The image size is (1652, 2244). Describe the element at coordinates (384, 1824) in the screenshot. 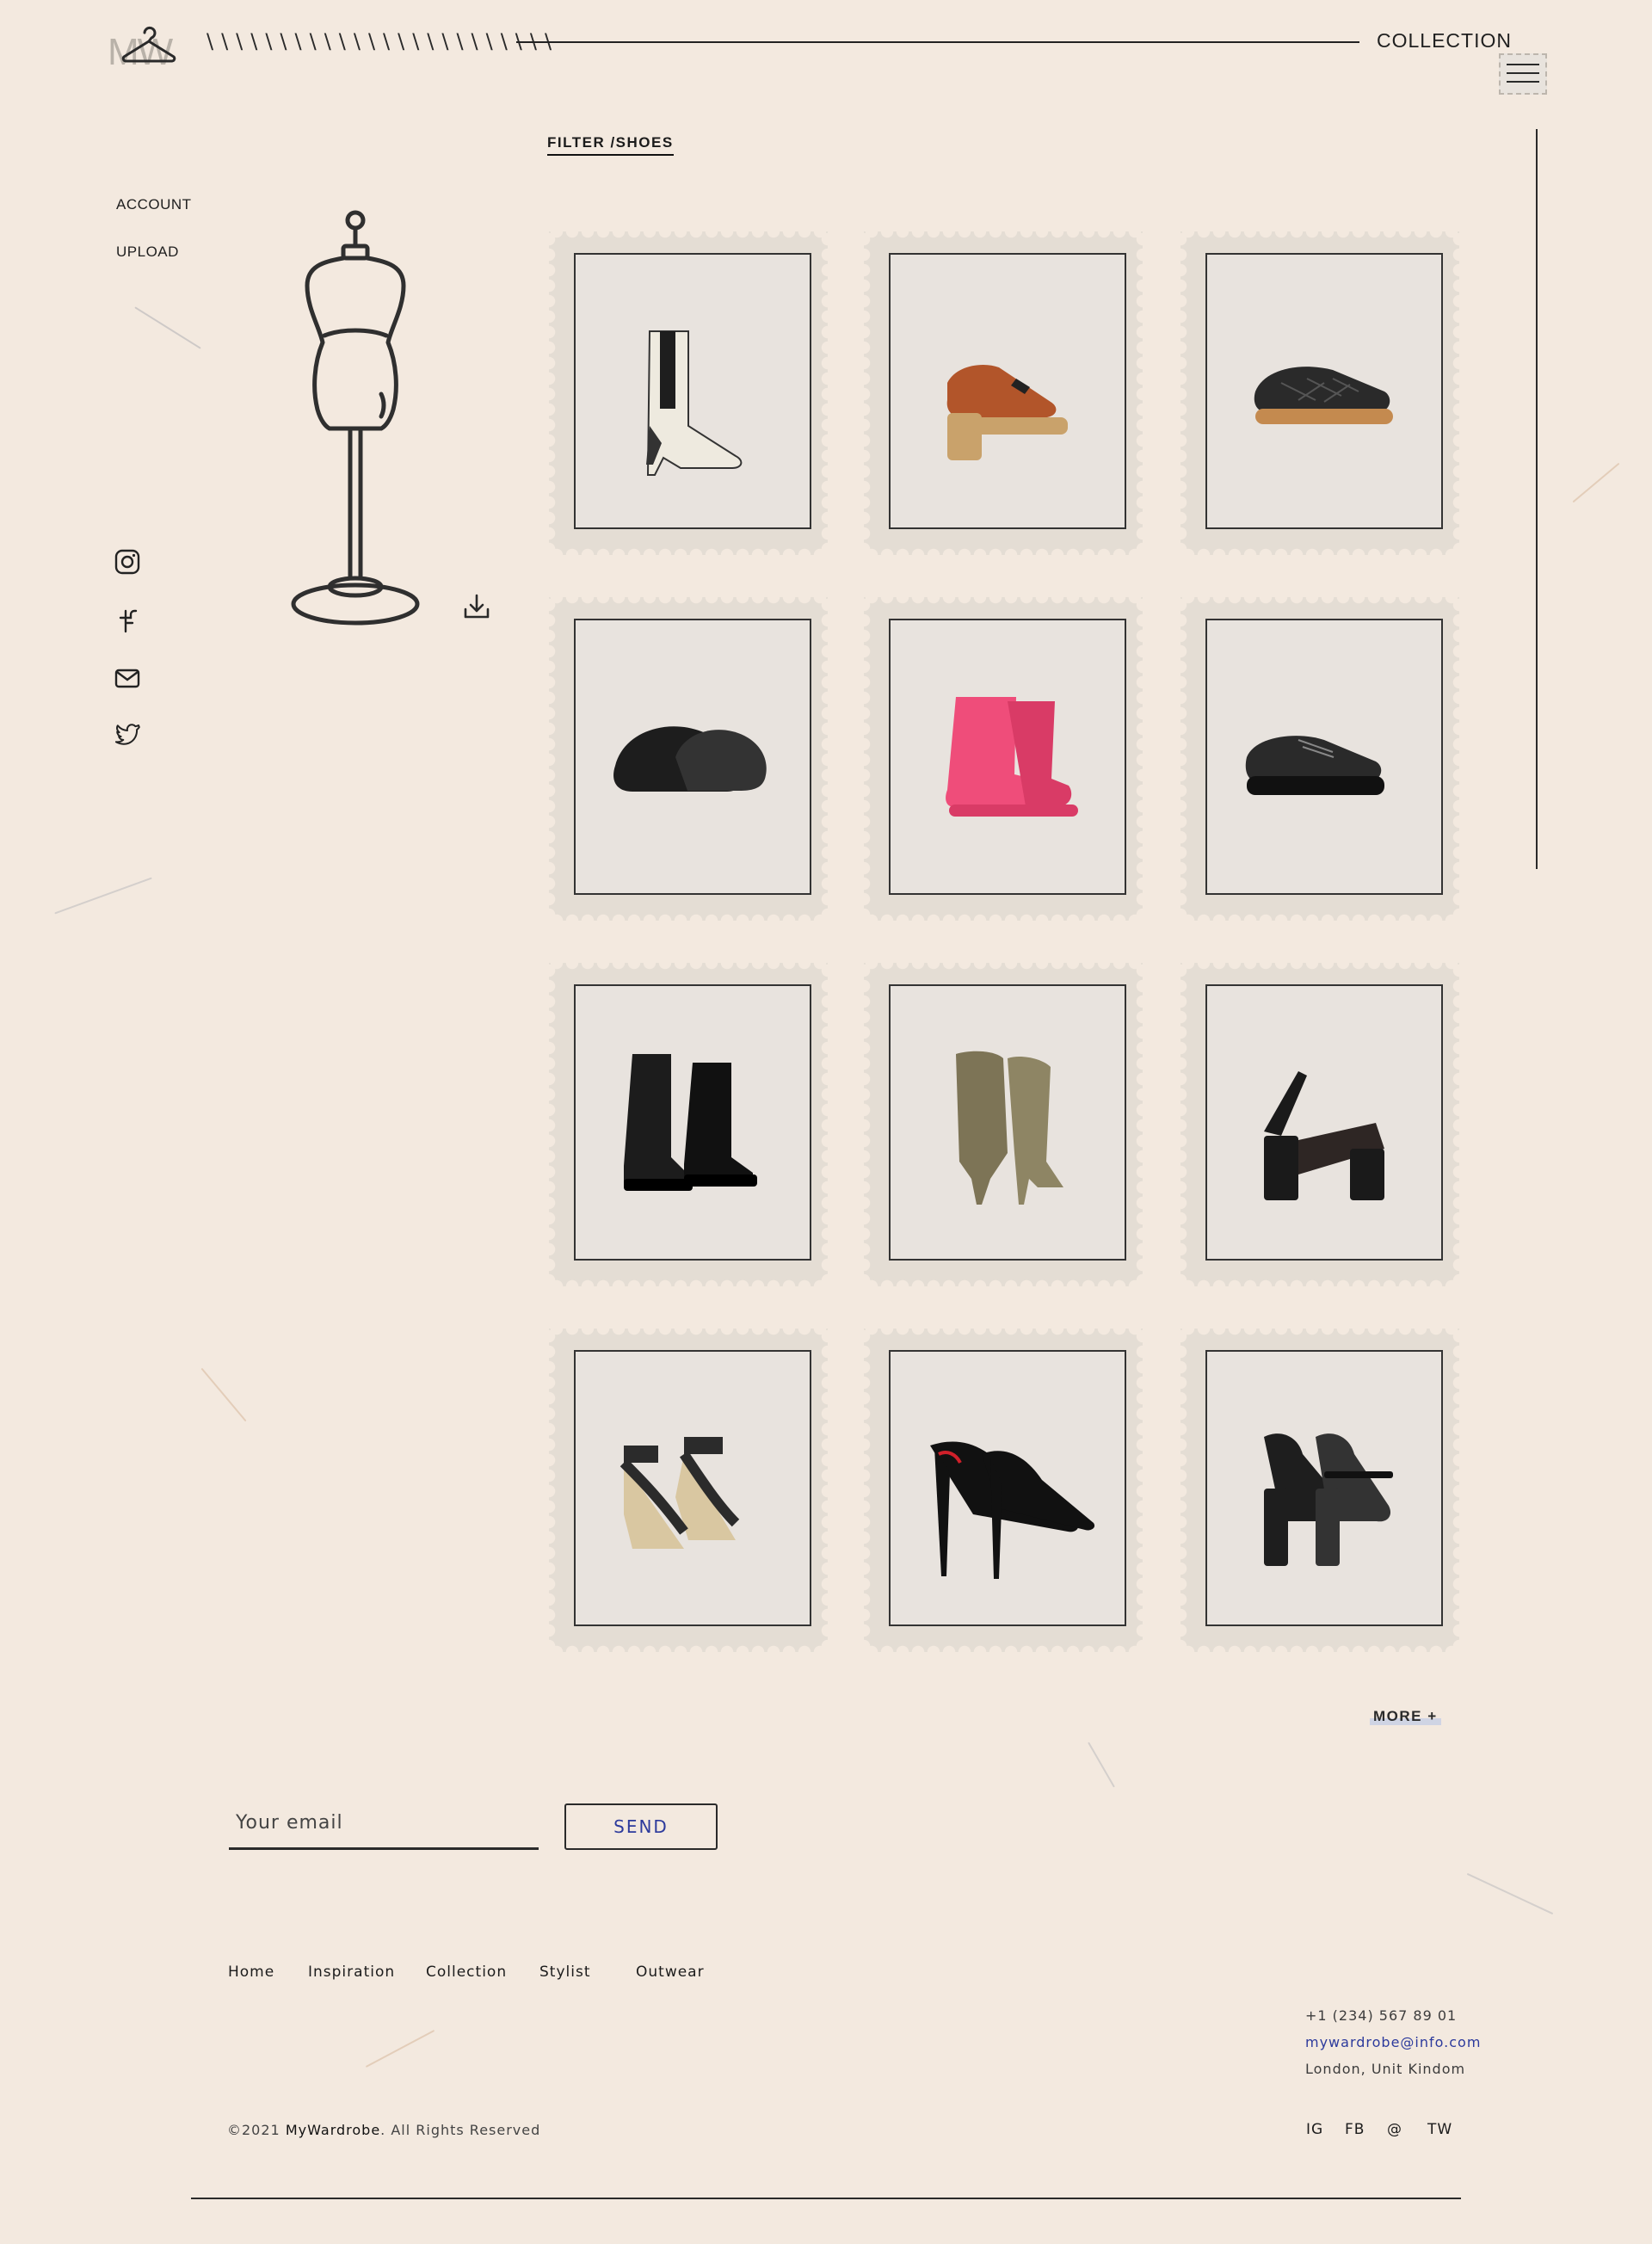

I see `email-input` at that location.